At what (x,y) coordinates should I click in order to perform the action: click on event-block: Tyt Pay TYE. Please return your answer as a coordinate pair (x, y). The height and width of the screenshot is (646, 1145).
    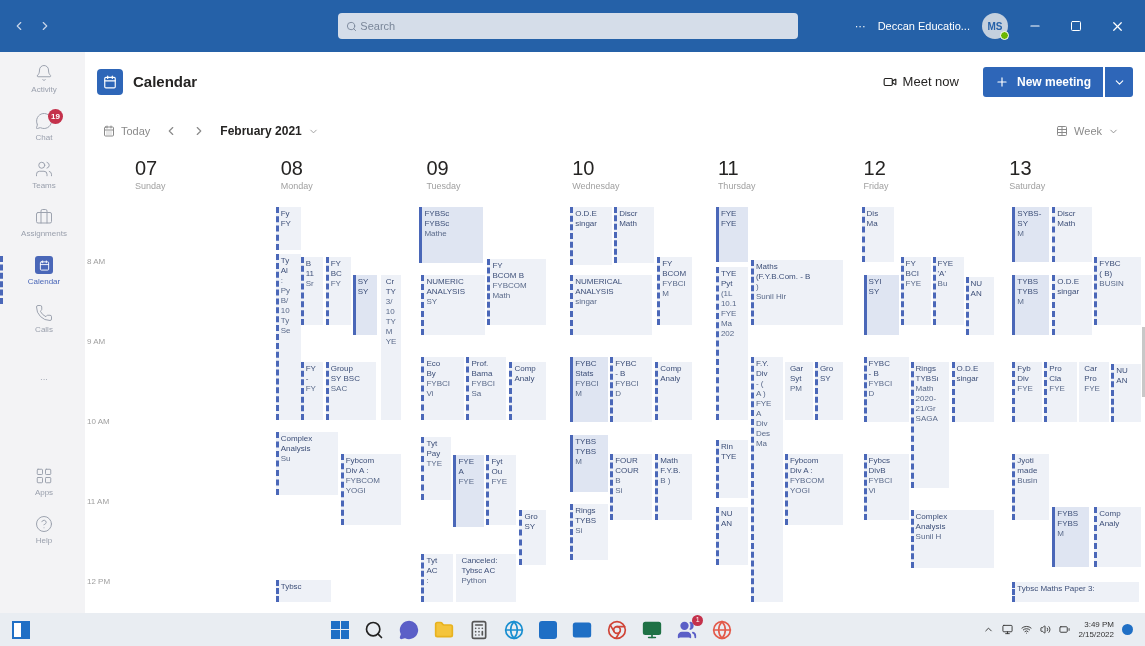
    Looking at the image, I should click on (436, 468).